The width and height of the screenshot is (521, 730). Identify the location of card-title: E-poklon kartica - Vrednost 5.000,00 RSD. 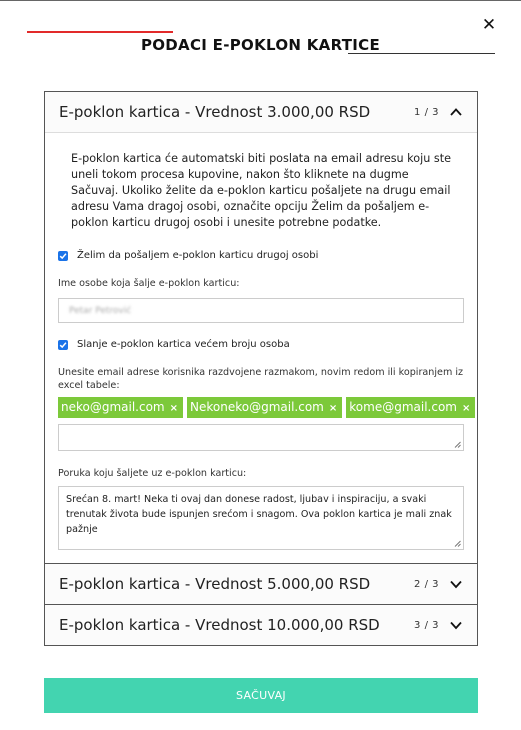
(215, 584).